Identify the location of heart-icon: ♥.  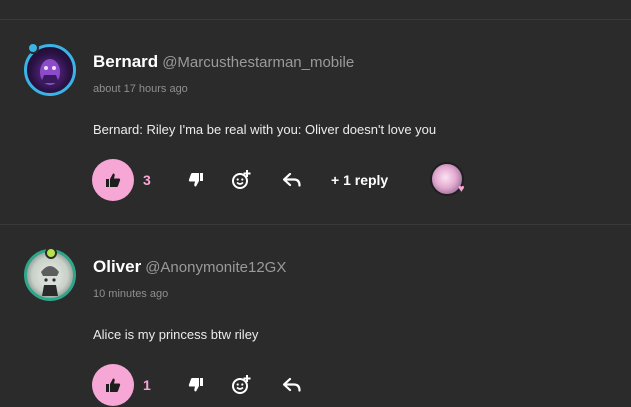
(461, 189).